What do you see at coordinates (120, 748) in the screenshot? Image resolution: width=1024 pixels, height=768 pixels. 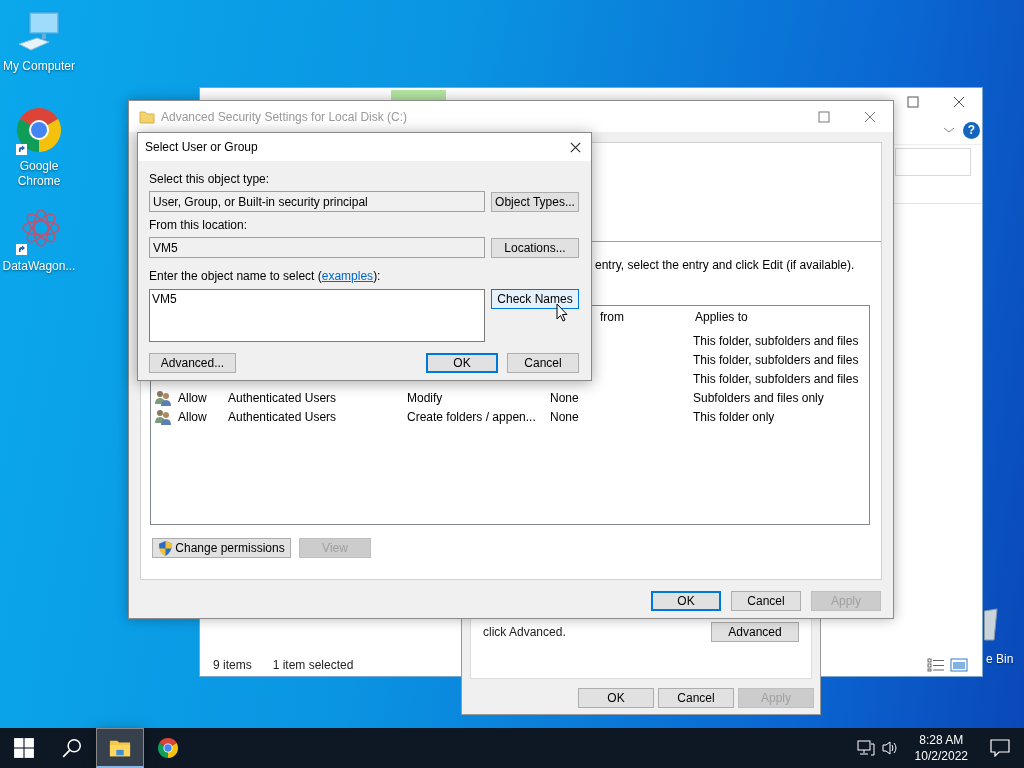 I see `taskbar-explorer-button` at bounding box center [120, 748].